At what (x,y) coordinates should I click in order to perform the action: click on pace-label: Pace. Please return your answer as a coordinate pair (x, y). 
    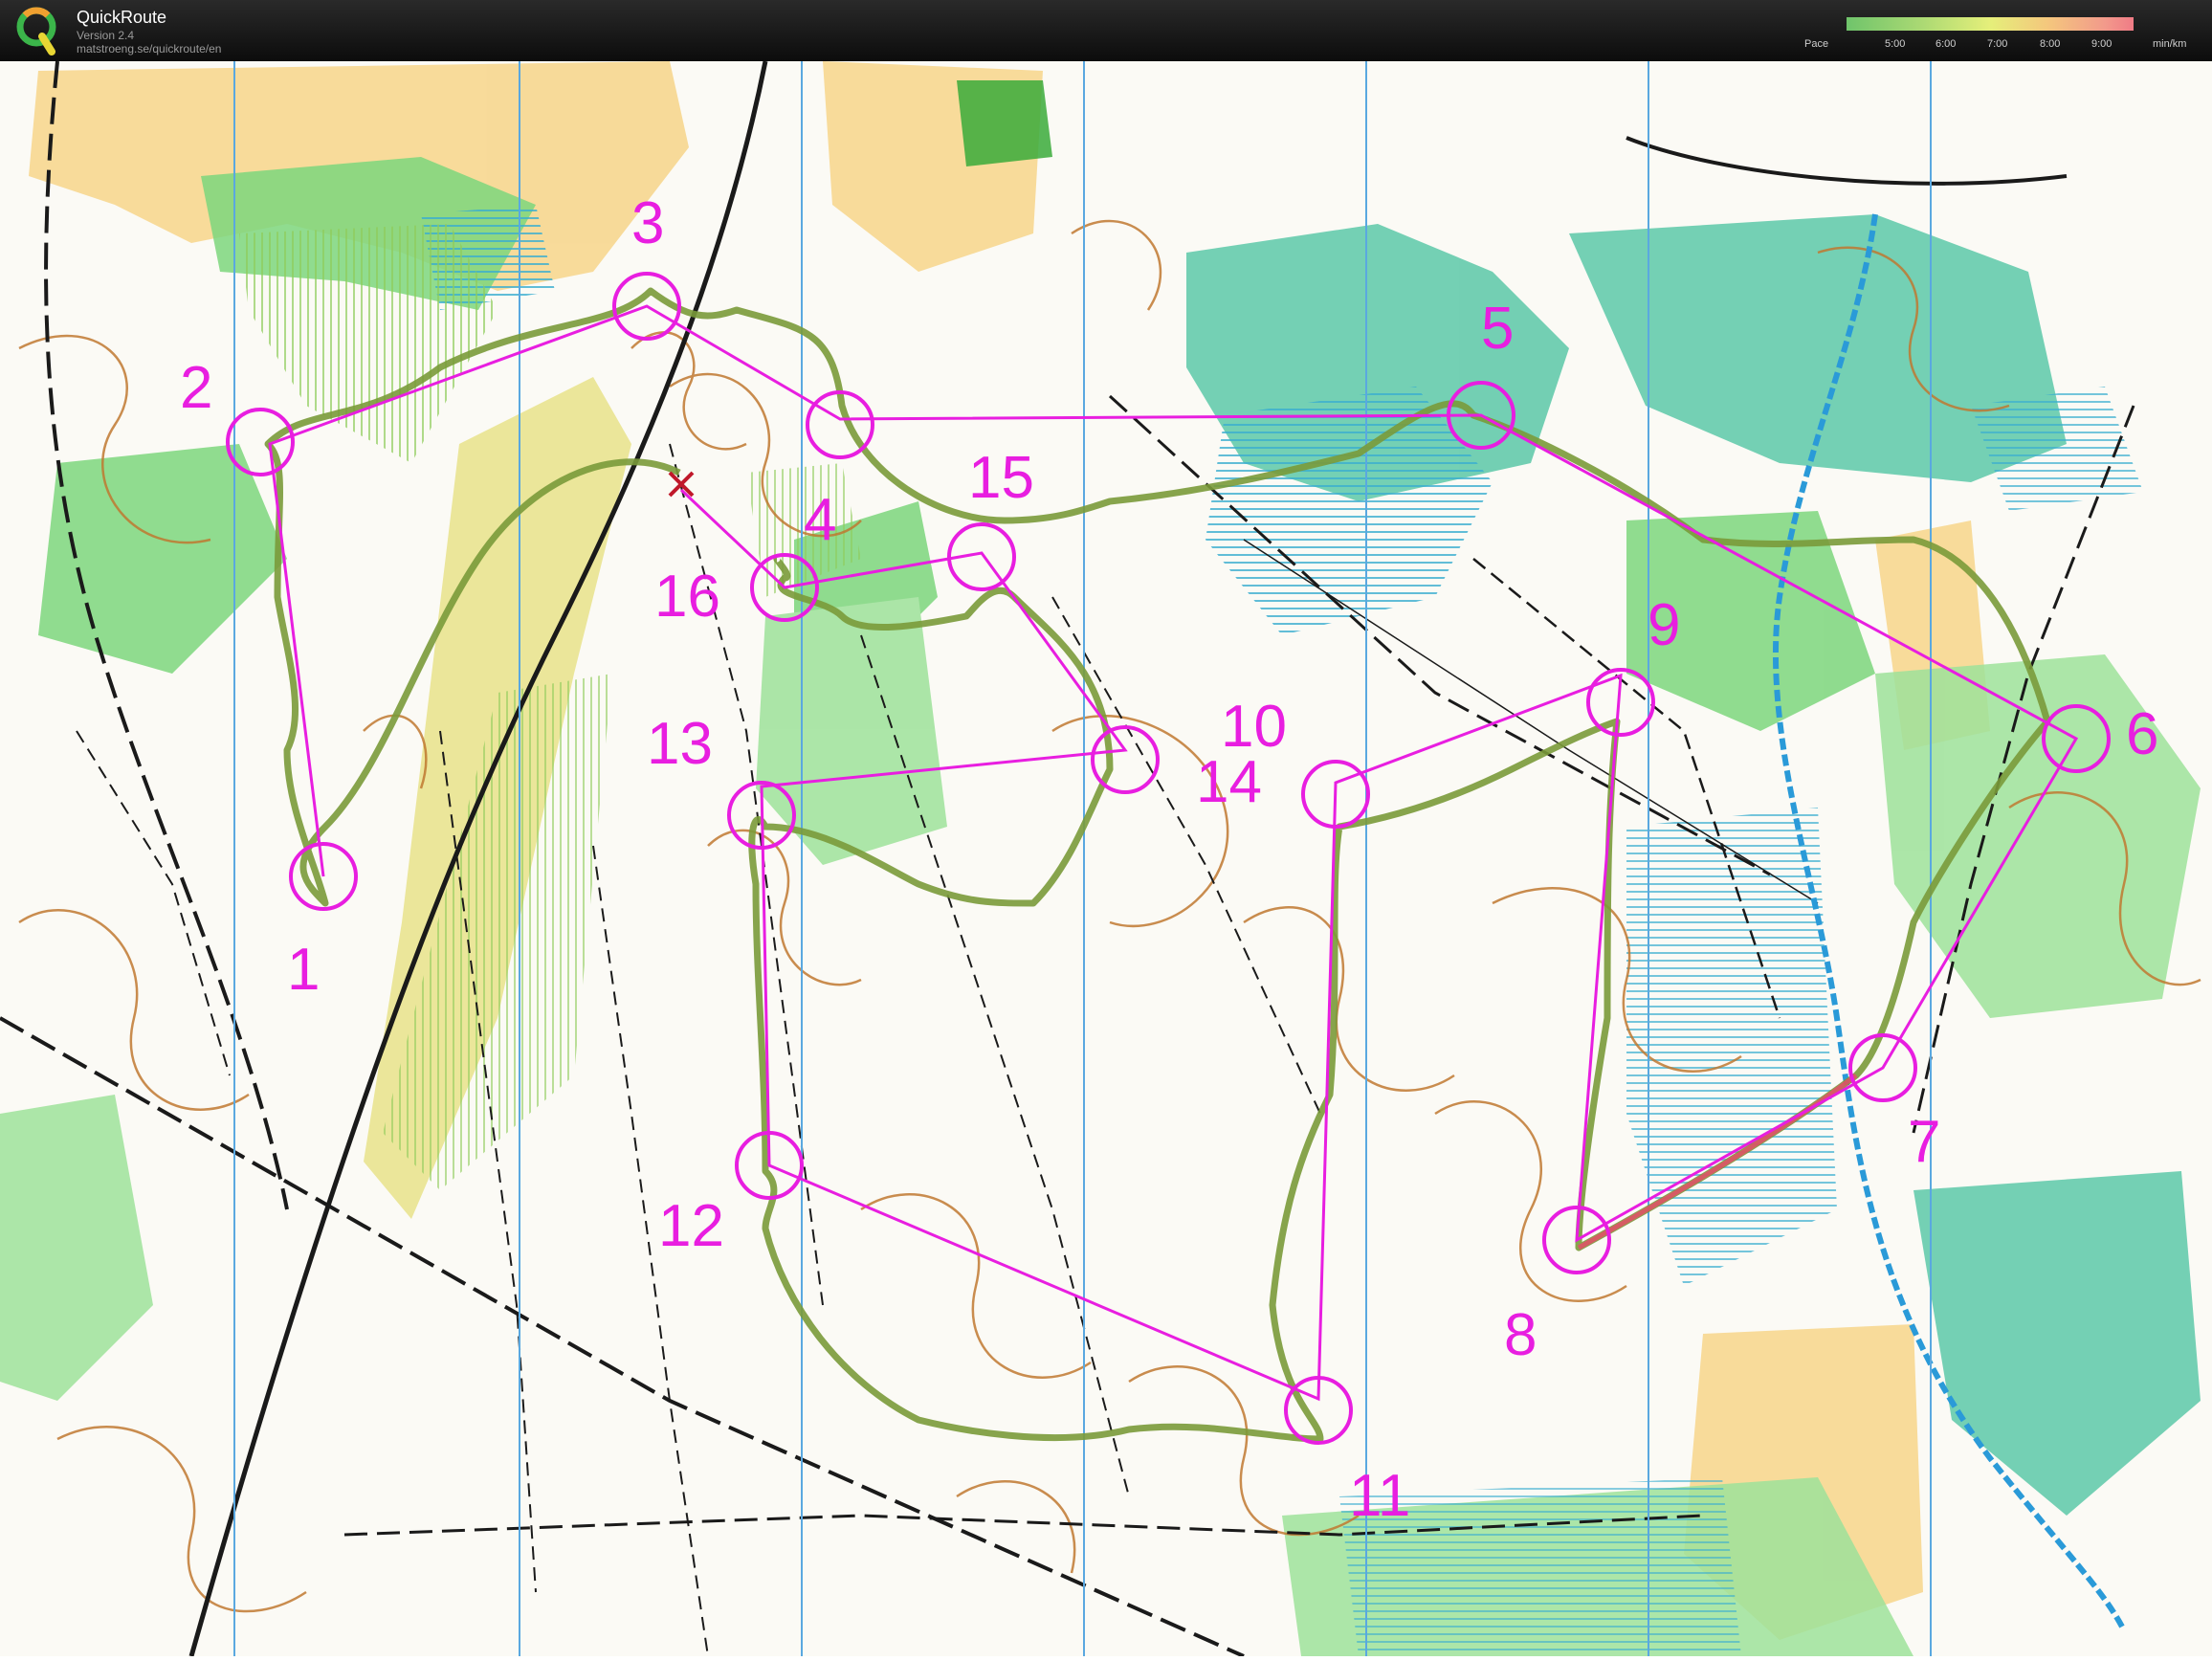
    Looking at the image, I should click on (1816, 44).